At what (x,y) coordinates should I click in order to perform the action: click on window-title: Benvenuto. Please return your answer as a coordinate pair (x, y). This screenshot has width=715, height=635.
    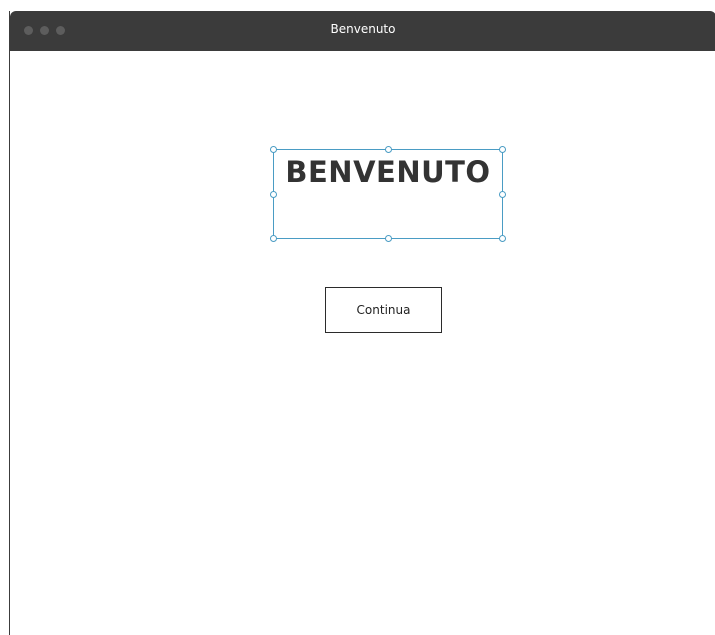
    Looking at the image, I should click on (363, 29).